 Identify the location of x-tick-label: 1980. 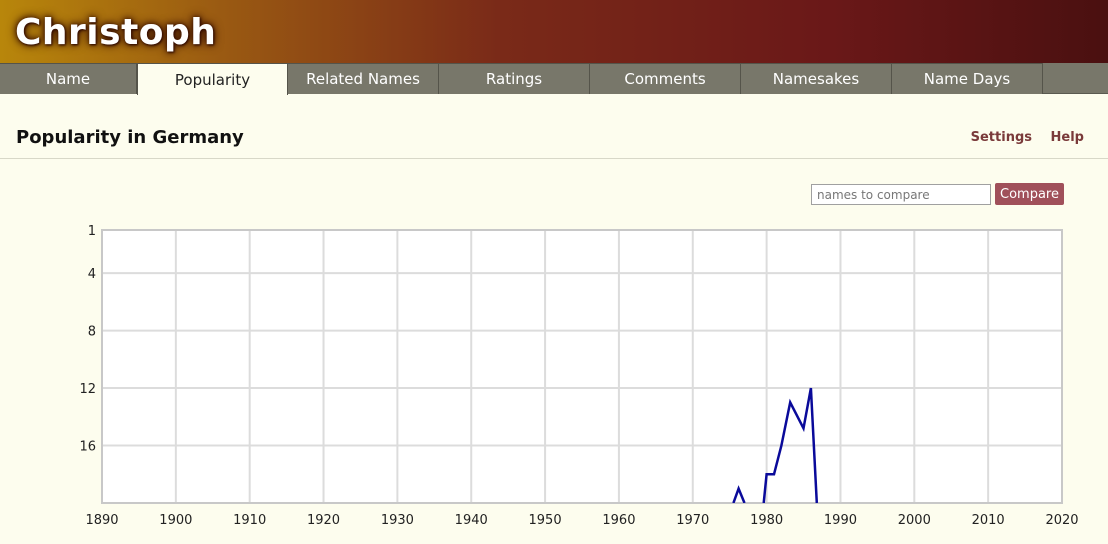
(766, 520).